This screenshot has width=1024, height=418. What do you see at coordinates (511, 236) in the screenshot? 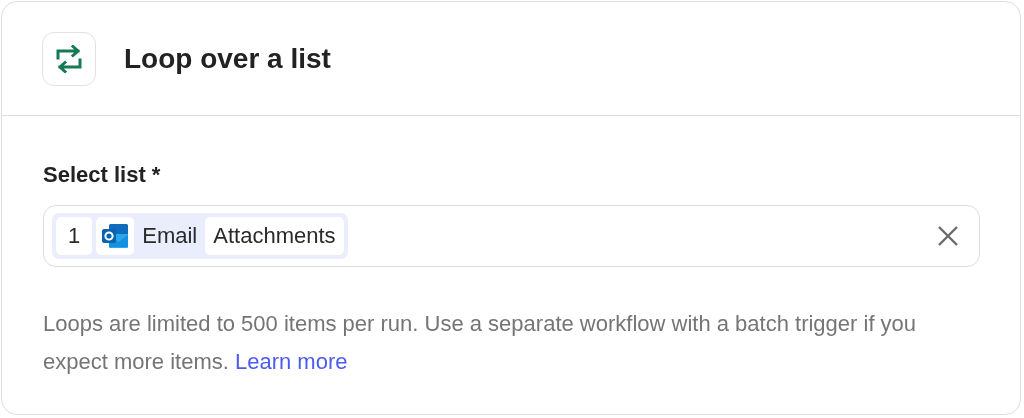
I see `list-select-field: 1 Email Attachments` at bounding box center [511, 236].